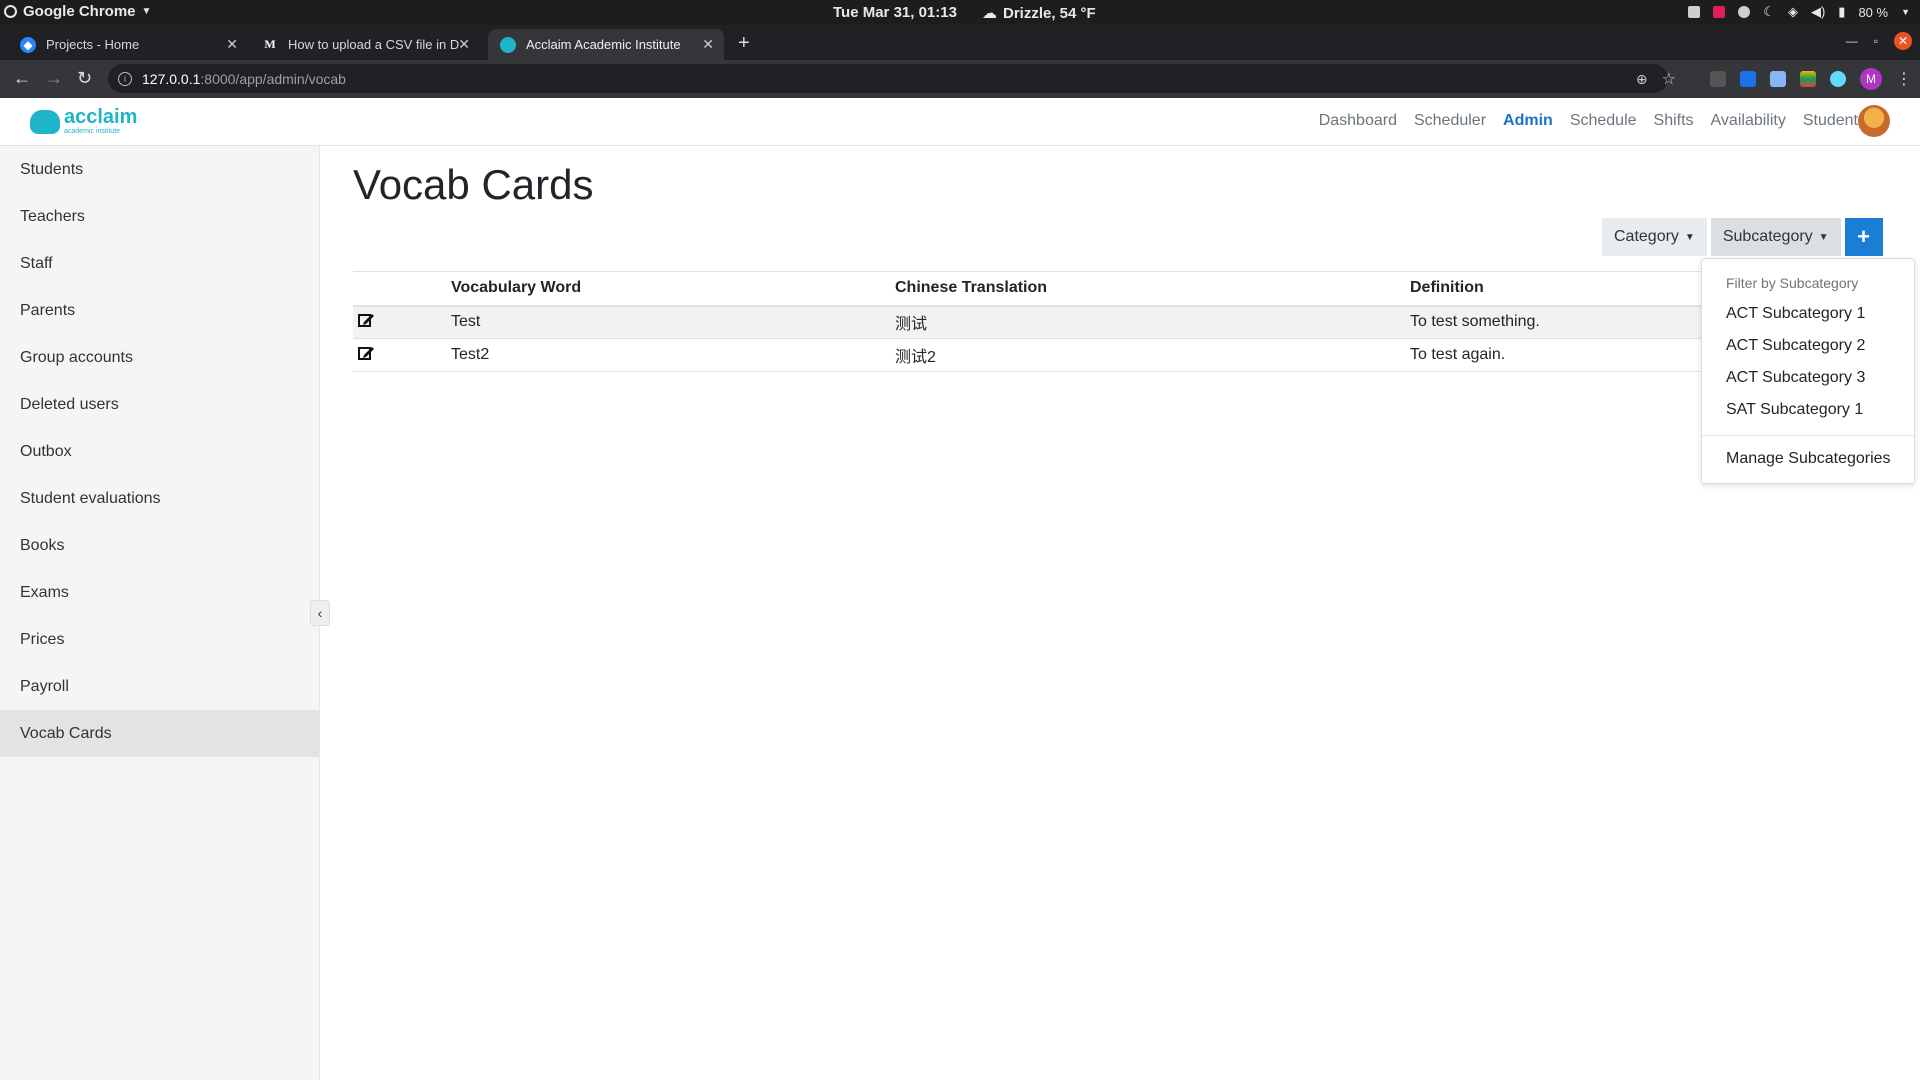  What do you see at coordinates (1852, 41) in the screenshot?
I see `minimize-icon: —` at bounding box center [1852, 41].